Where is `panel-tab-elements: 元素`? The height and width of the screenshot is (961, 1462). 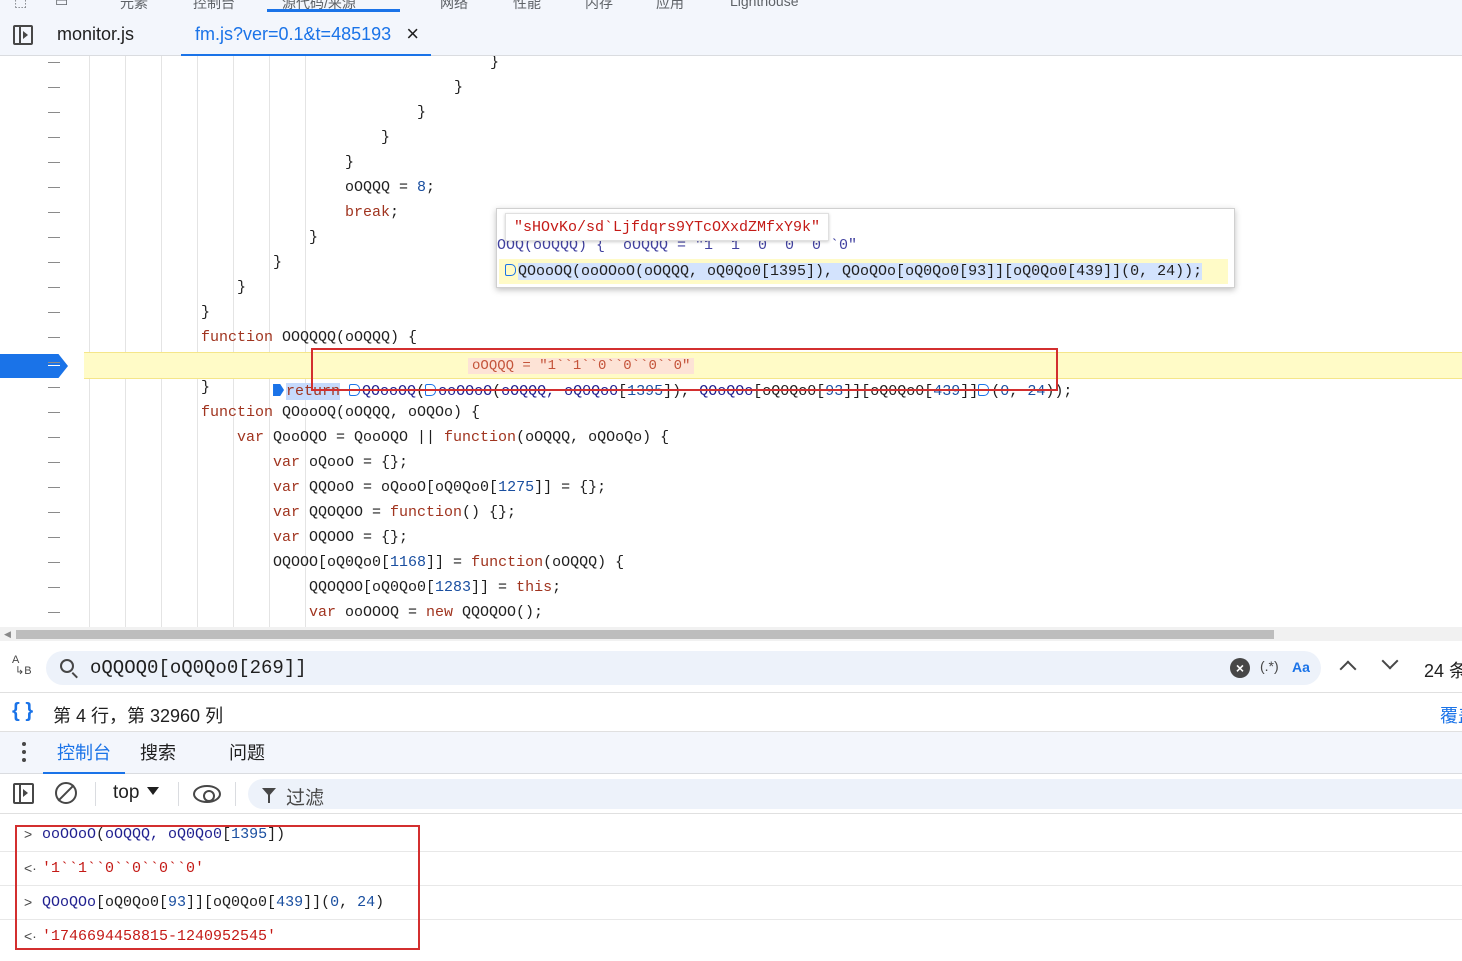 panel-tab-elements: 元素 is located at coordinates (134, 6).